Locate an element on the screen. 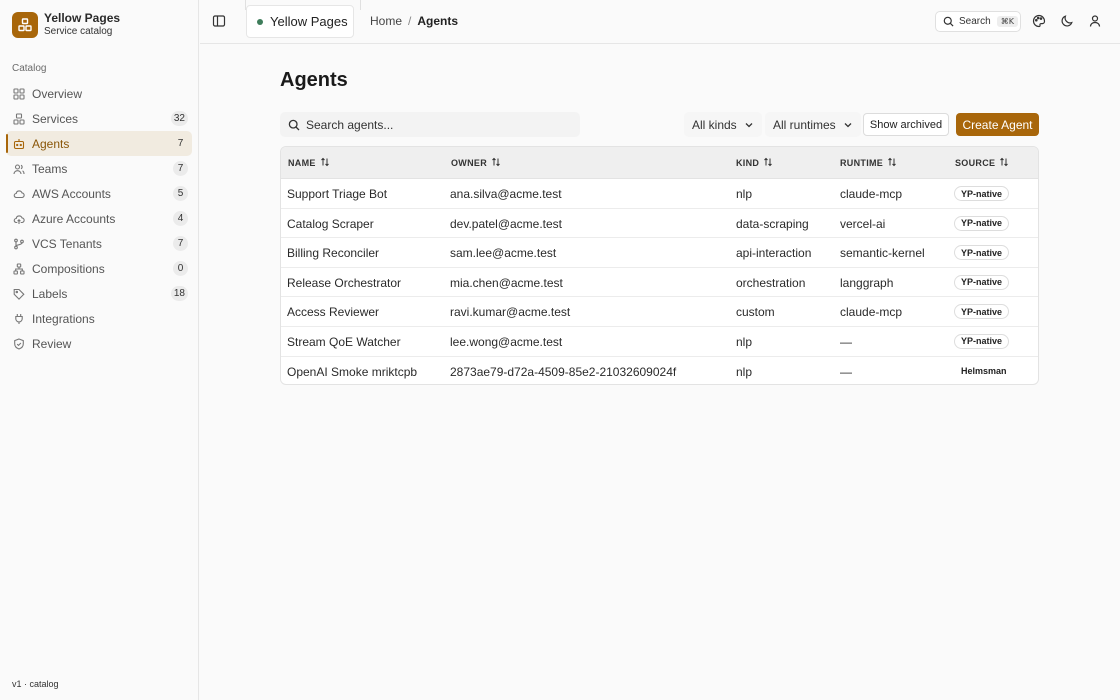 This screenshot has width=1120, height=700. column-header-source: SOURCE is located at coordinates (982, 163).